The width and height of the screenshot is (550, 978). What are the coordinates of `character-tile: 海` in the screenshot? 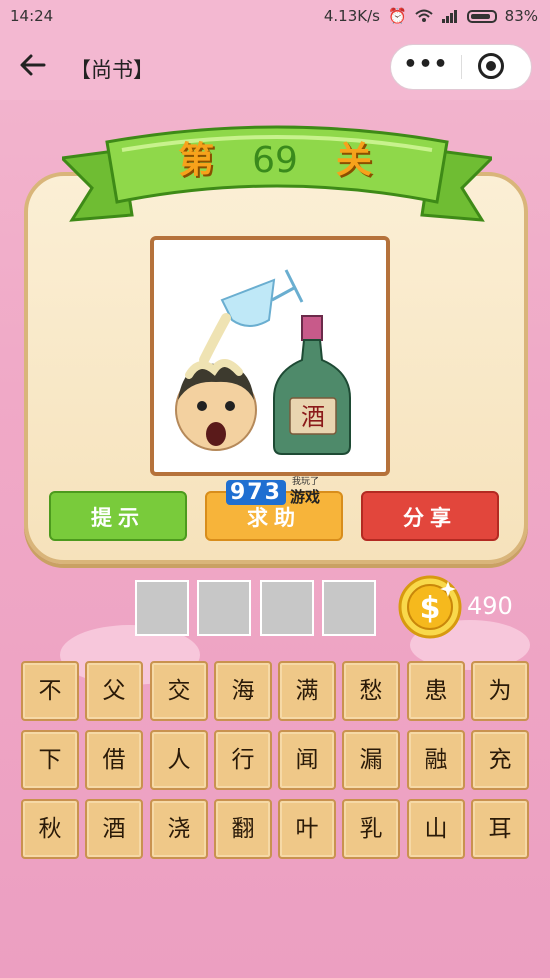 It's located at (243, 691).